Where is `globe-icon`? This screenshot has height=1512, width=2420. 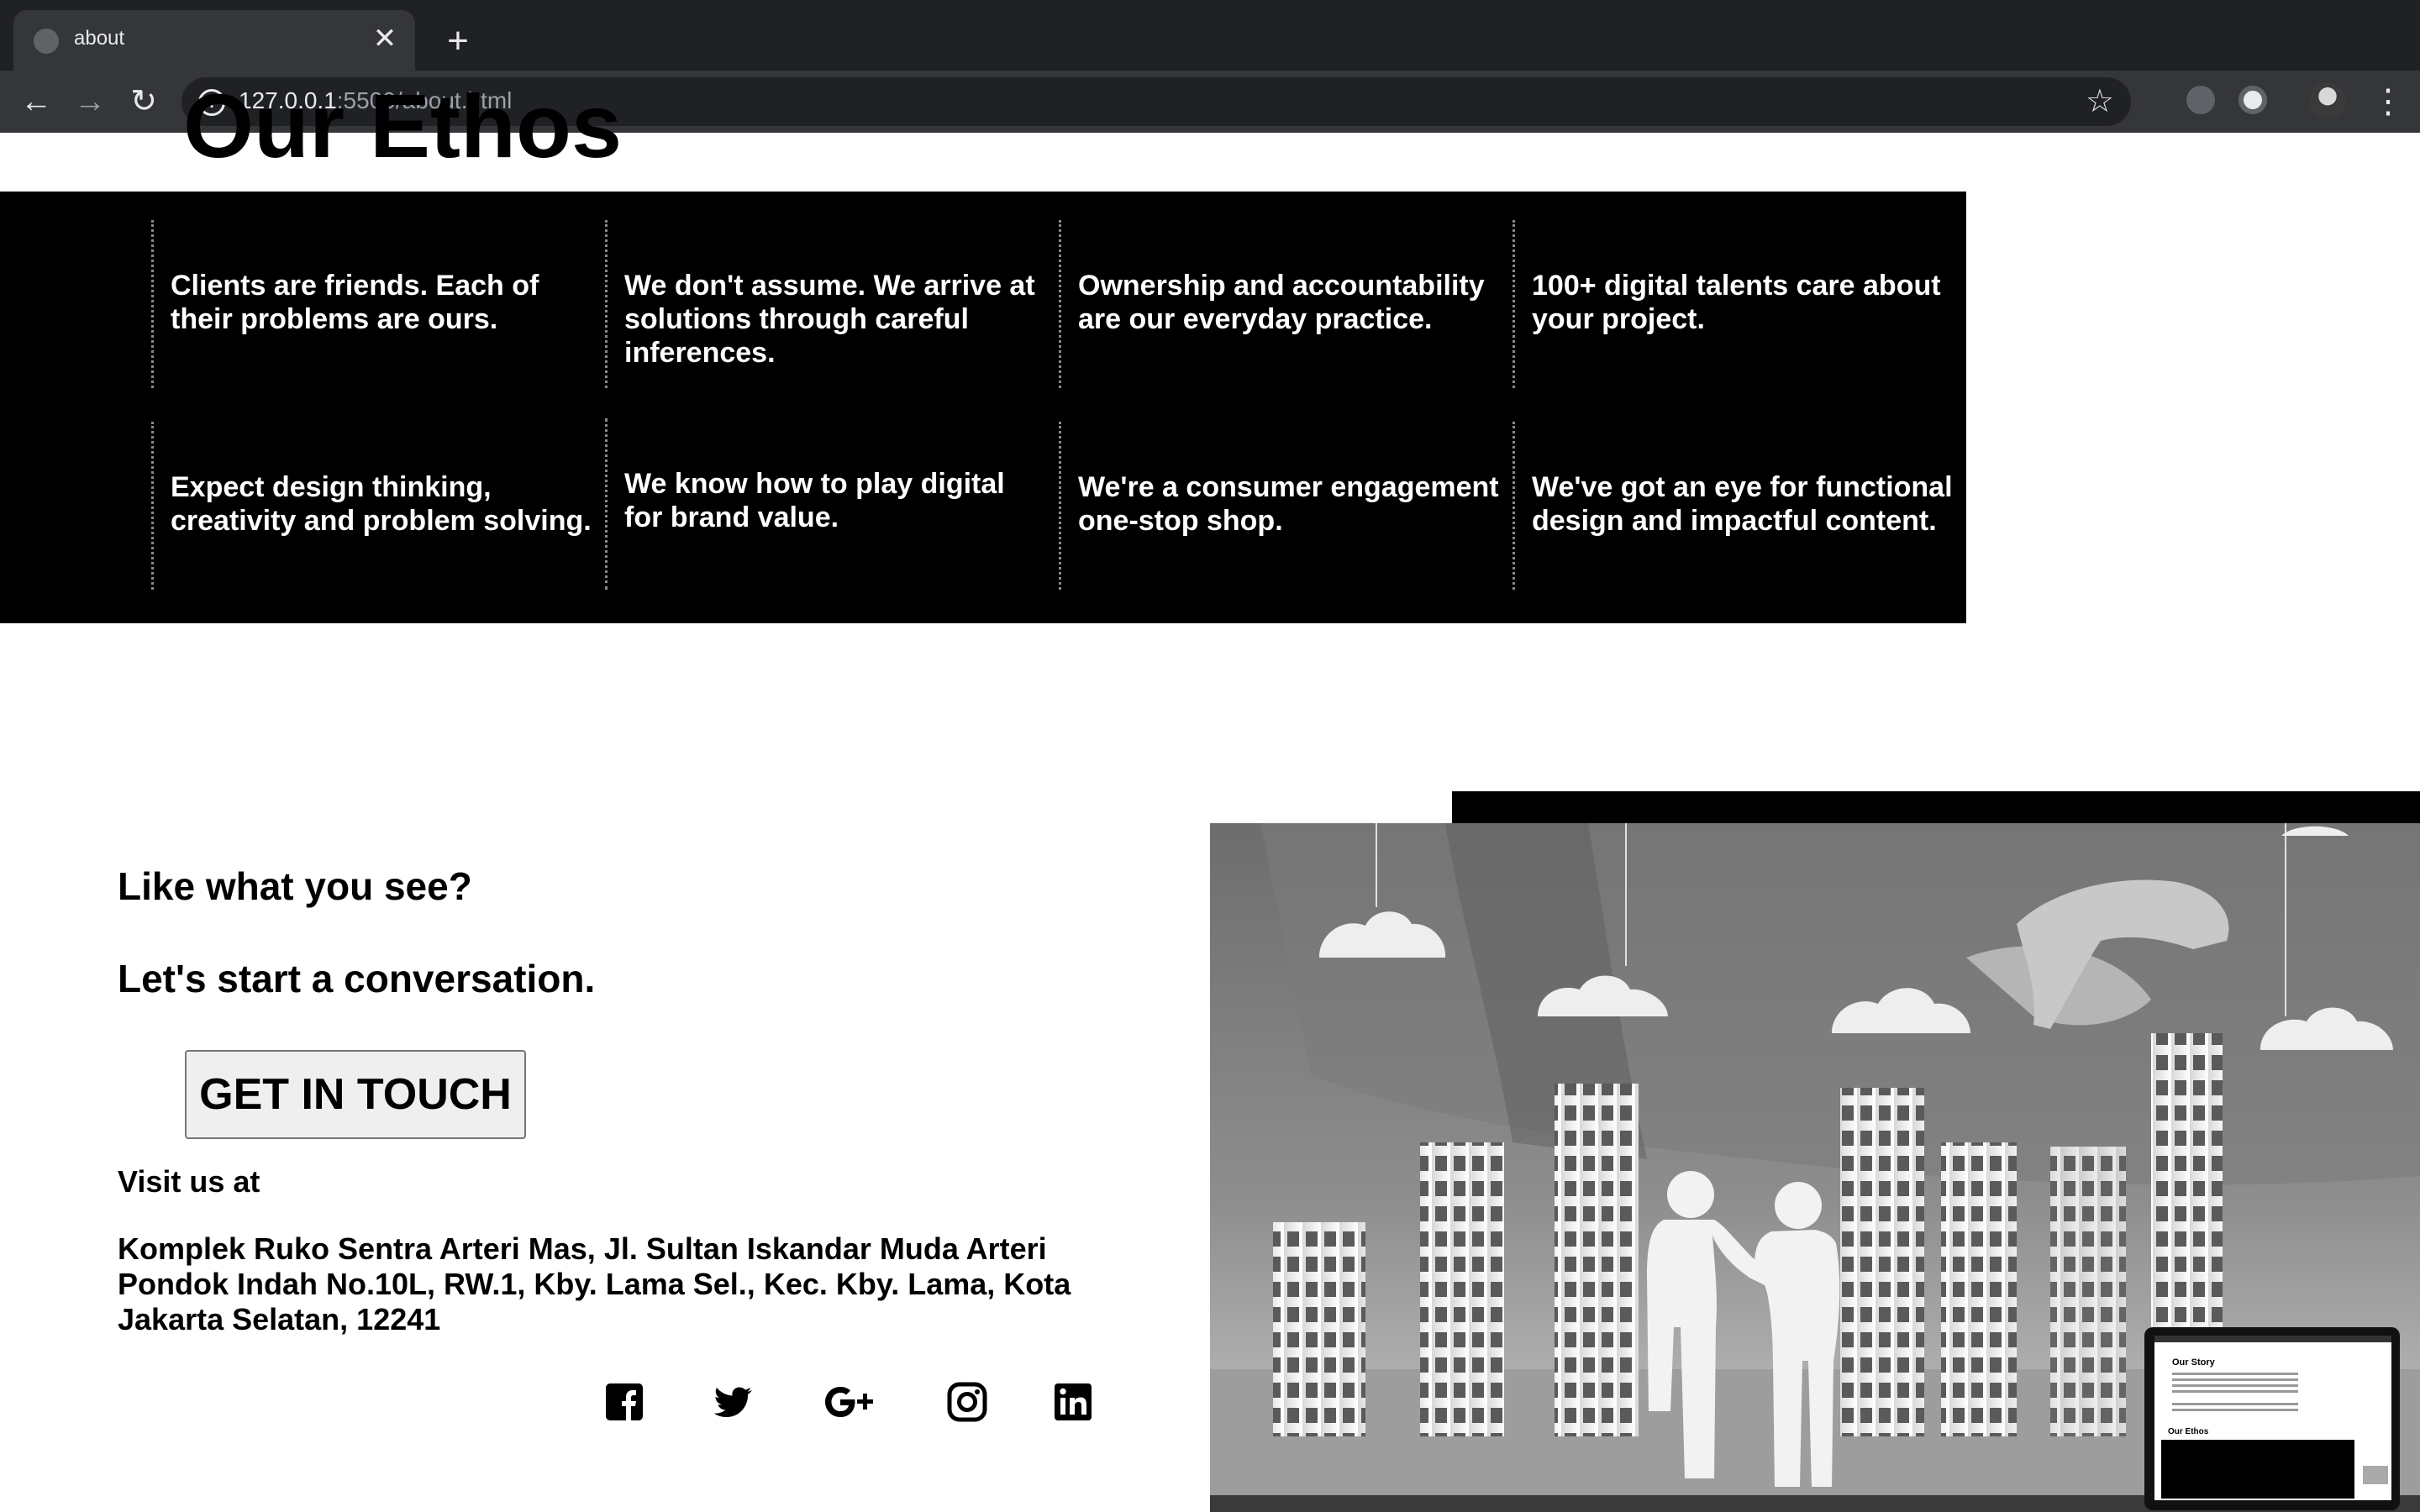 globe-icon is located at coordinates (46, 41).